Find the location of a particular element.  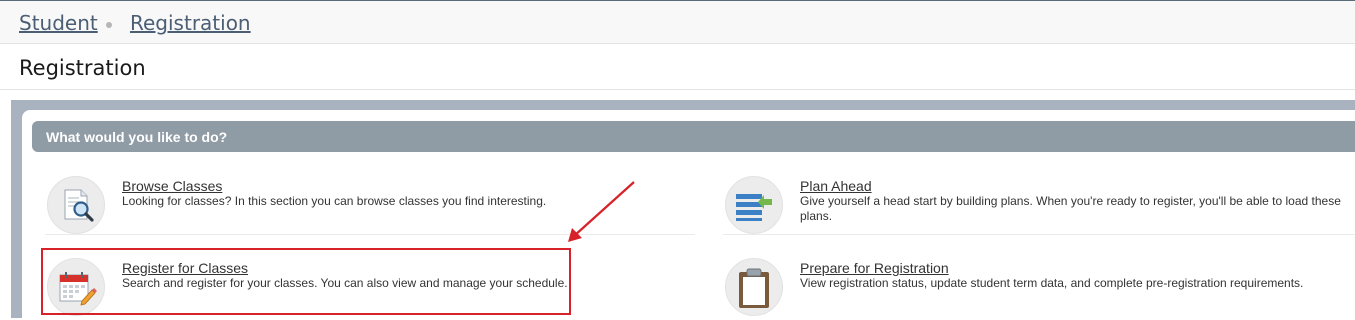

tile-divider is located at coordinates (1039, 234).